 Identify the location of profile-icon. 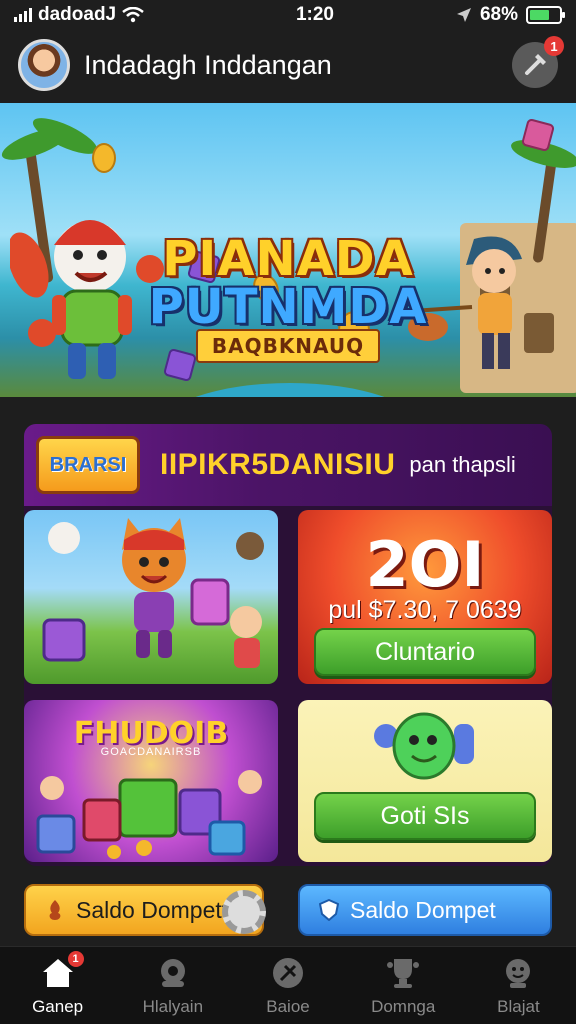
(518, 973).